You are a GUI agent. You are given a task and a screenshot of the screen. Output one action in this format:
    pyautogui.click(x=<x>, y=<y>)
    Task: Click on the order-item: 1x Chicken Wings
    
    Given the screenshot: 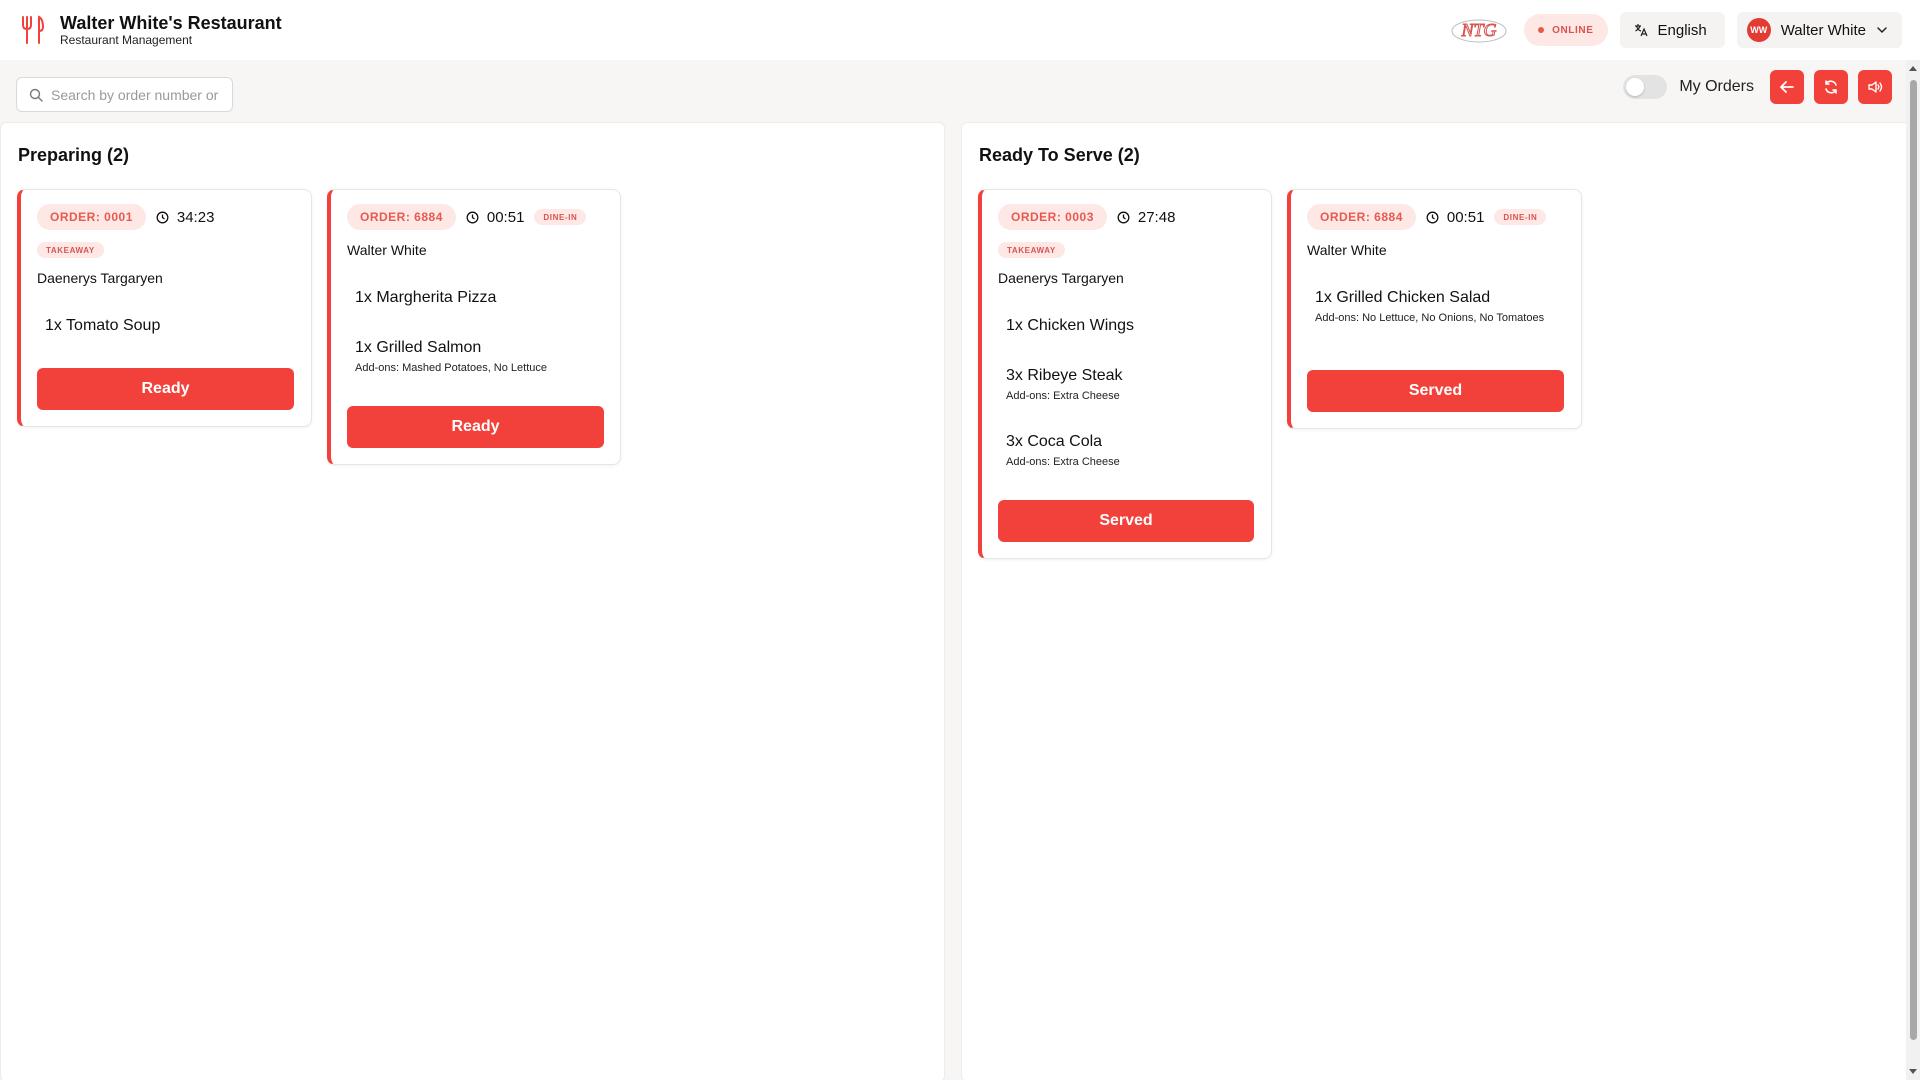 What is the action you would take?
    pyautogui.click(x=1070, y=326)
    